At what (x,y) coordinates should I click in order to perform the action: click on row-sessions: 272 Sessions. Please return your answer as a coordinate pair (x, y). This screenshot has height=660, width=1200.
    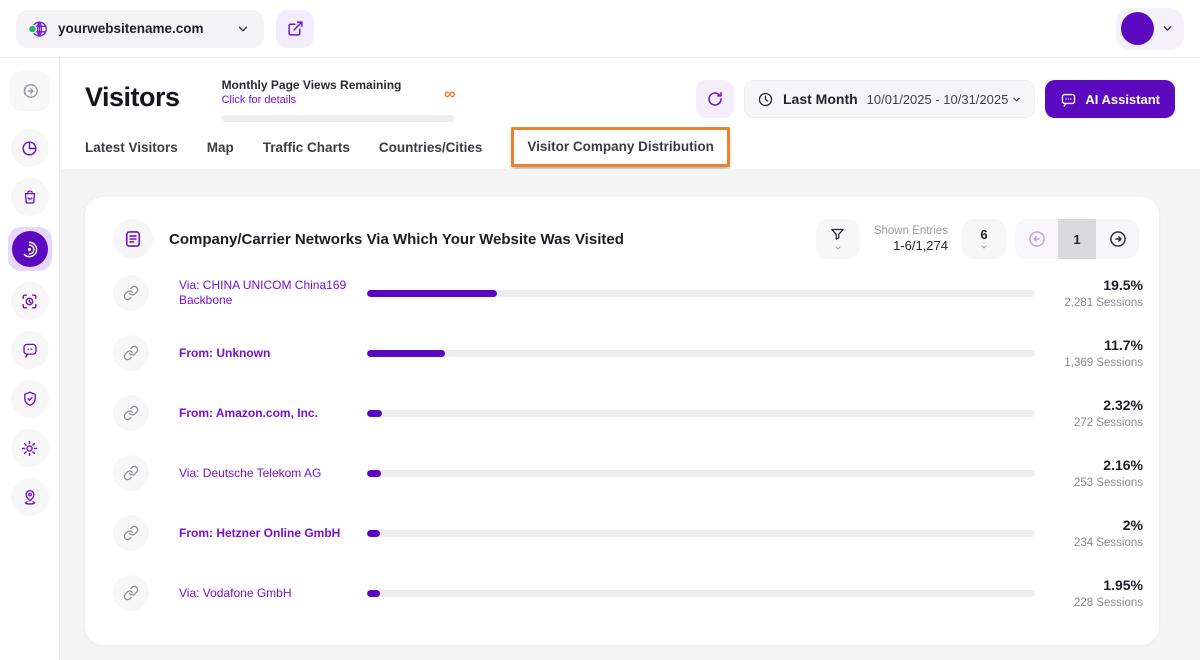
    Looking at the image, I should click on (1108, 423).